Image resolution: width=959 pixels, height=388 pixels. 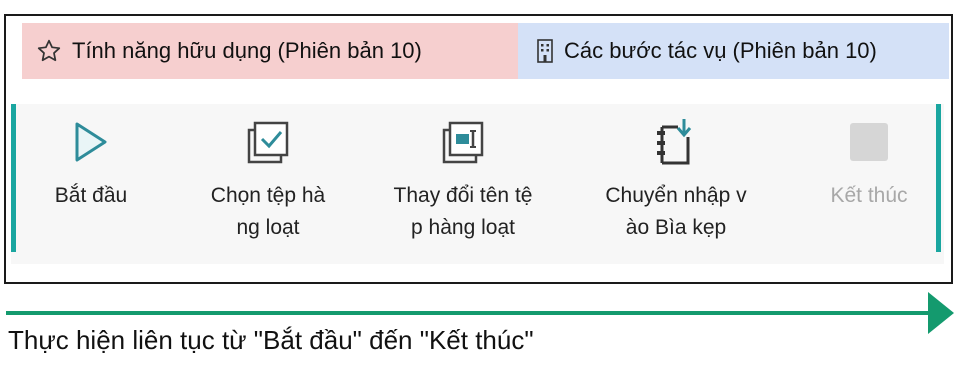 I want to click on tab-useful-features: Tính năng hữu dụng (Phiên bản 10), so click(x=270, y=51).